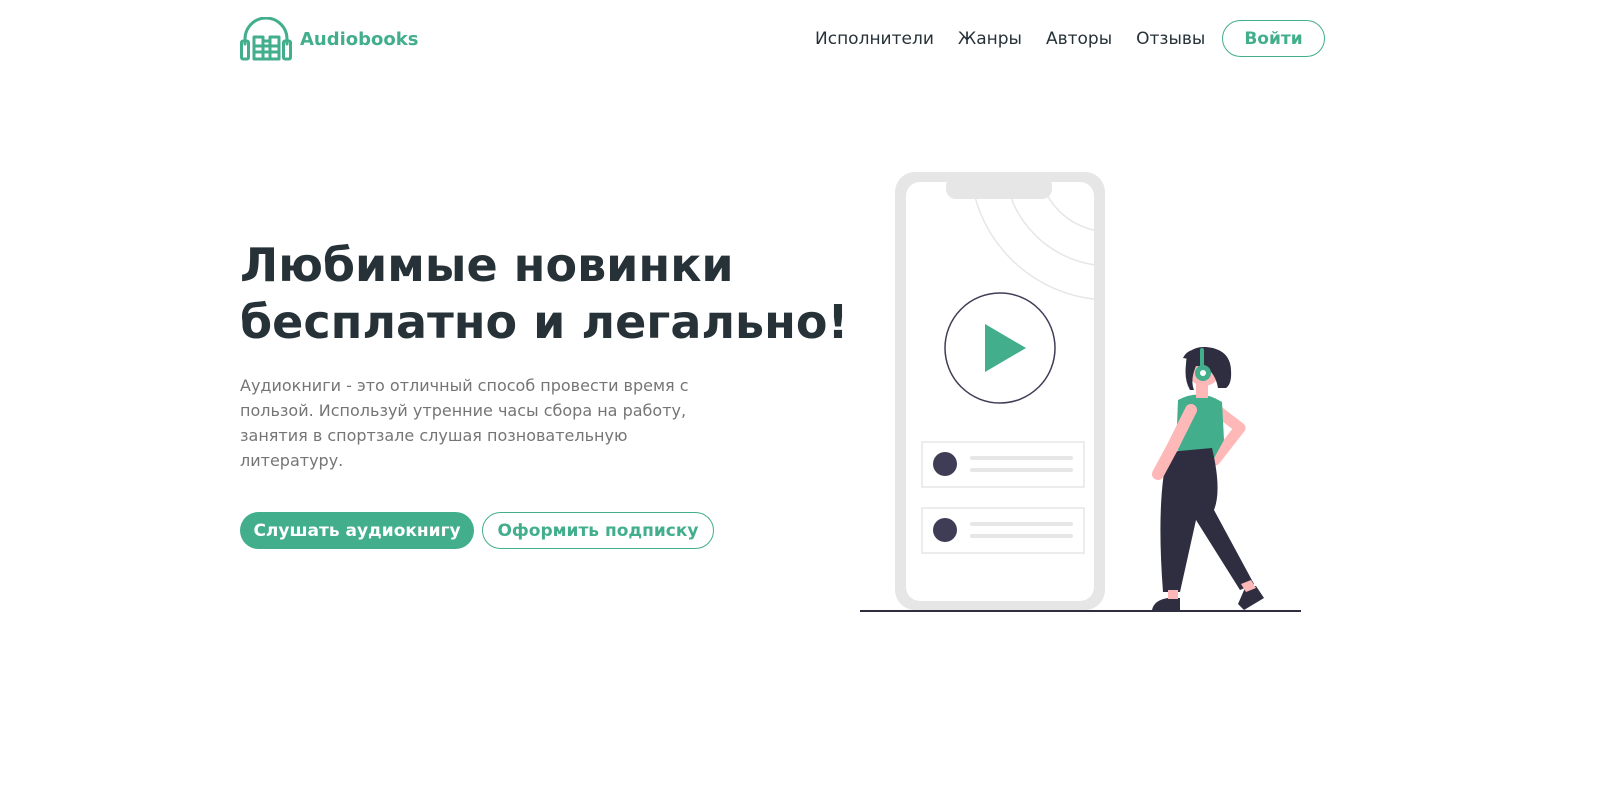 This screenshot has width=1600, height=800. Describe the element at coordinates (487, 265) in the screenshot. I see `hero-title-line-1: Любимые новинки` at that location.